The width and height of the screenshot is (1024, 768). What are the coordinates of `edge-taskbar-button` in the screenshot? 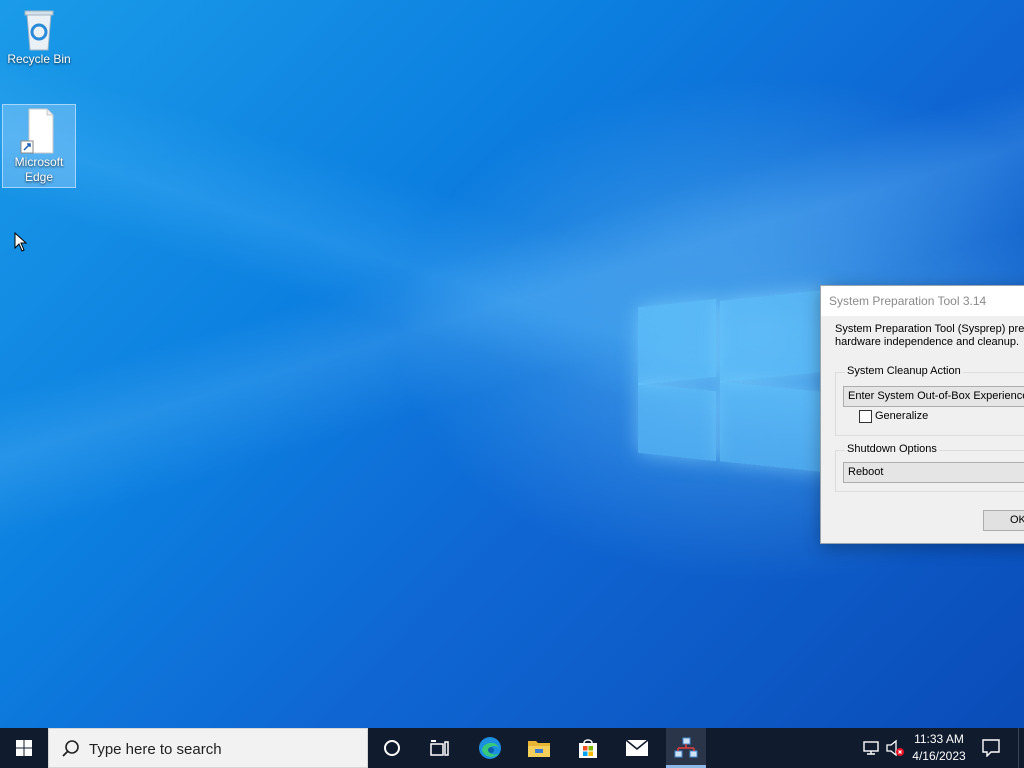 It's located at (490, 748).